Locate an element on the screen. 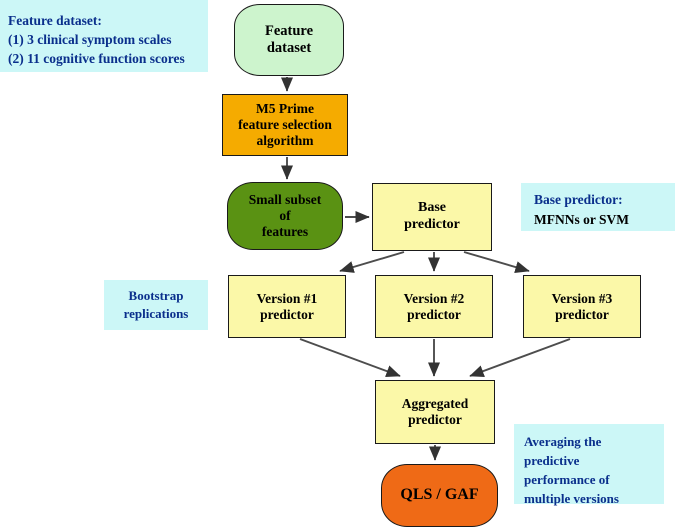 This screenshot has height=532, width=685. node-feature-dataset-line1: Feature is located at coordinates (289, 30).